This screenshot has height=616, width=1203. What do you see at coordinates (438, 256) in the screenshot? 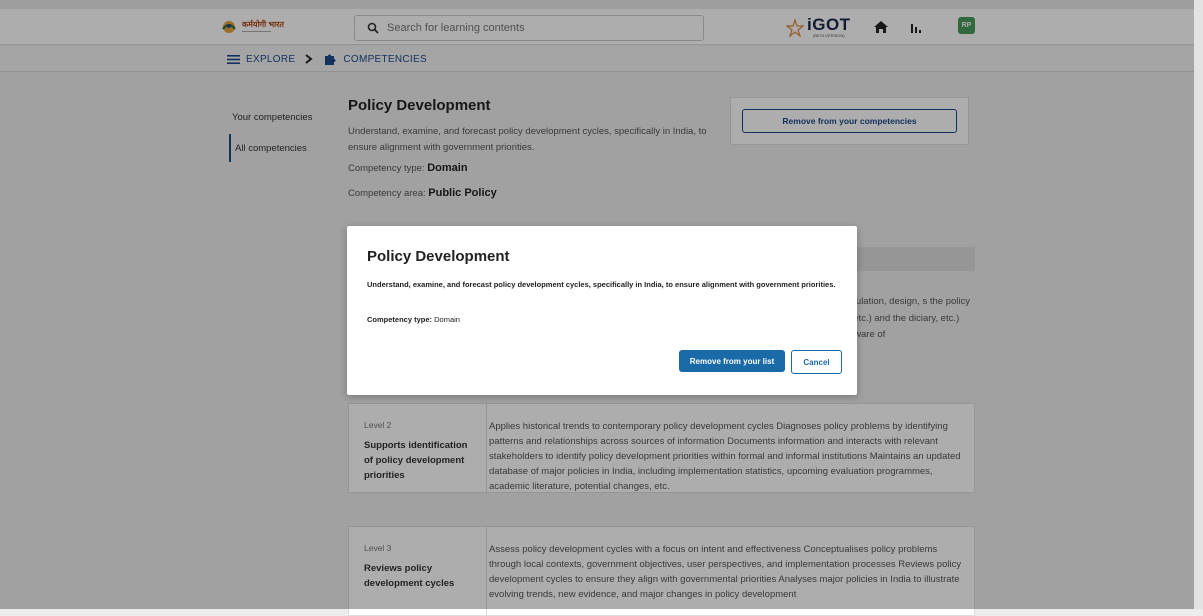
I see `dialog-title: Policy Development` at bounding box center [438, 256].